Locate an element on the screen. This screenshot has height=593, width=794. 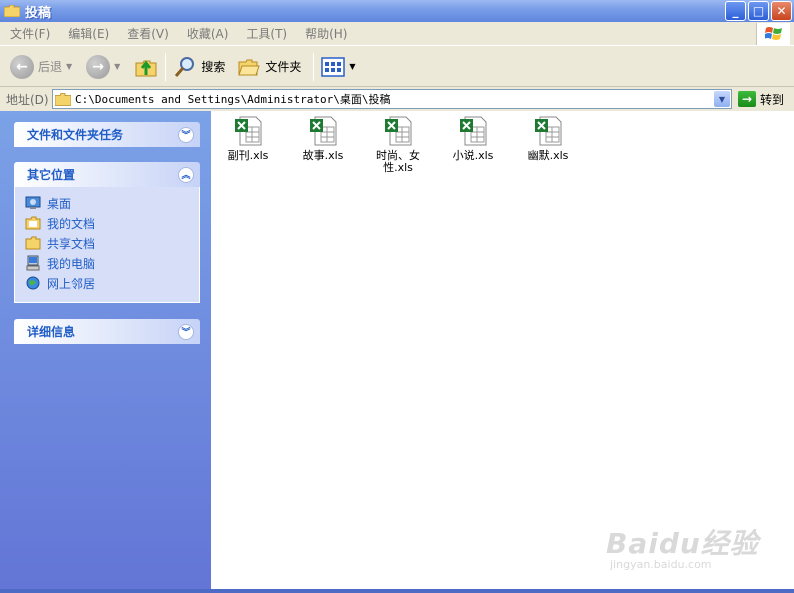
title-bar: 投稿 _ □ ✕ is located at coordinates (397, 11).